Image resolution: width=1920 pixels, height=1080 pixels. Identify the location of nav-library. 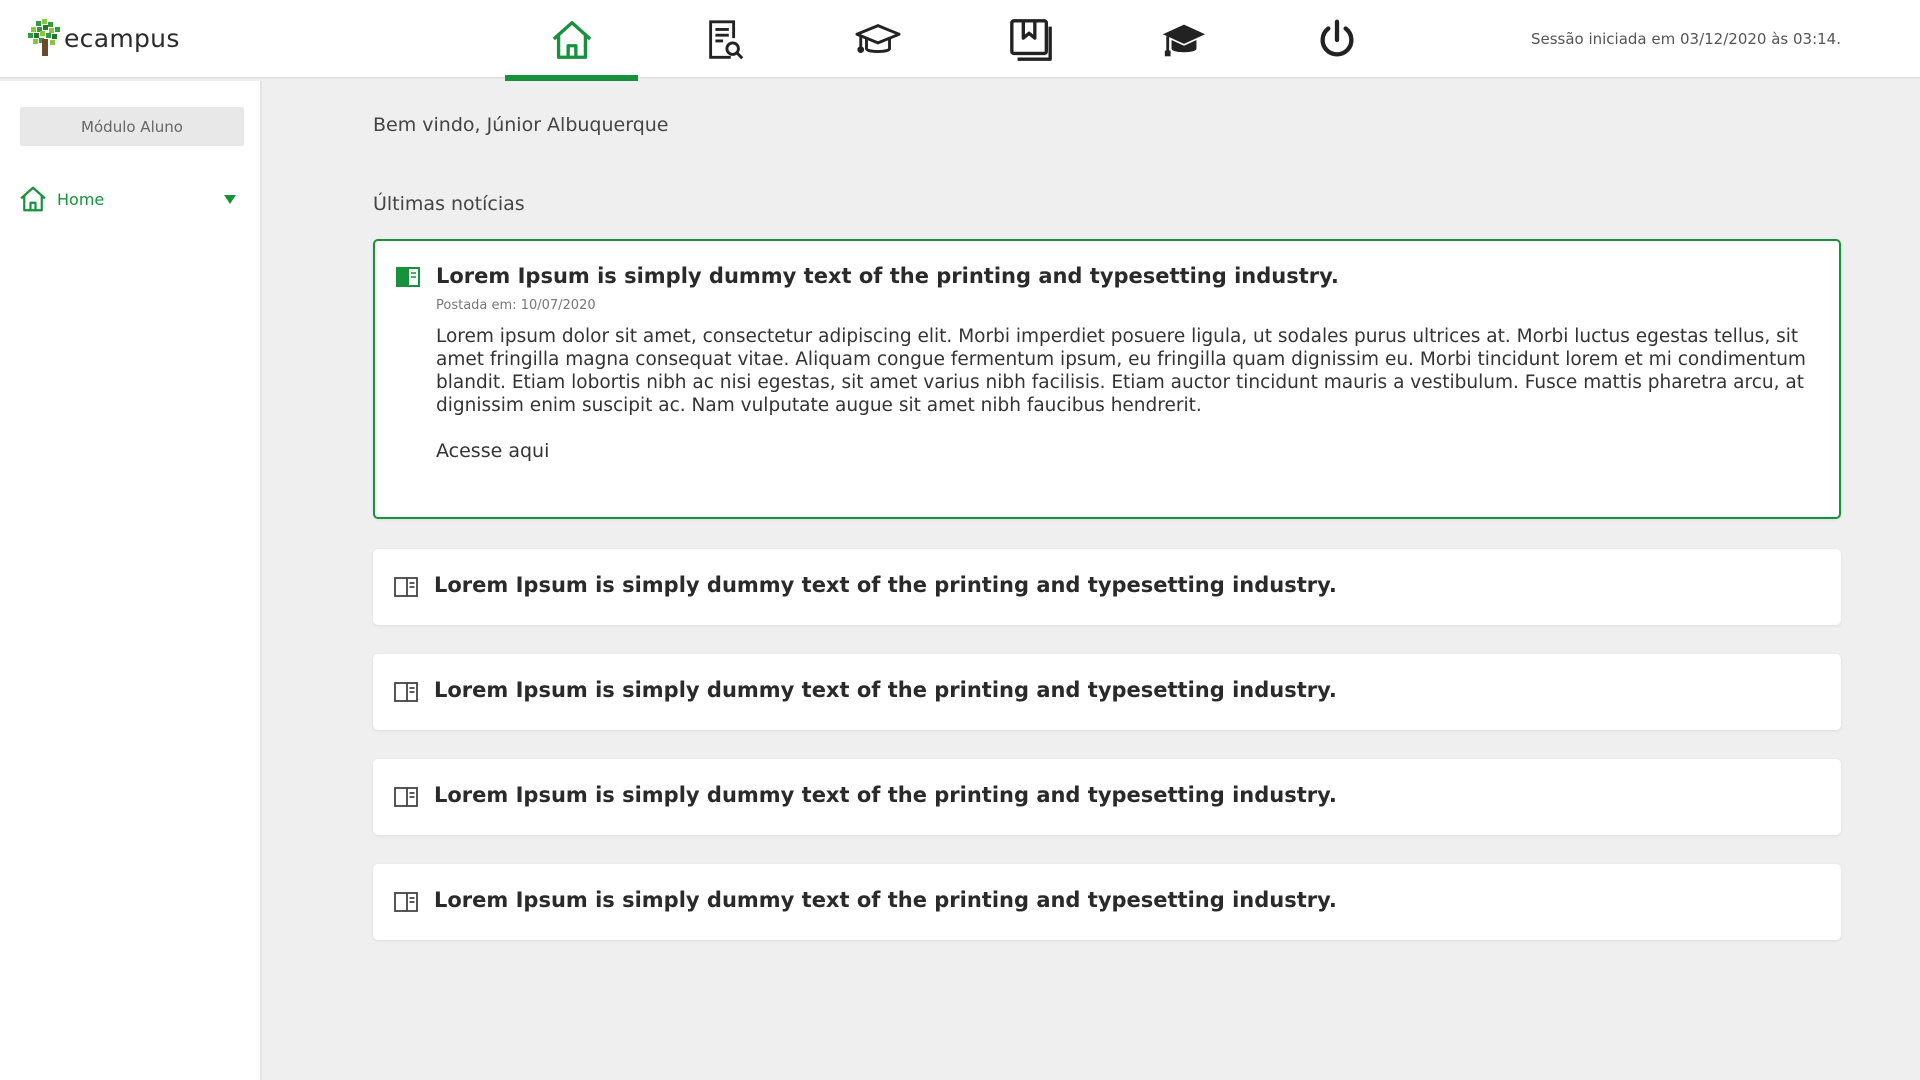
(1030, 39).